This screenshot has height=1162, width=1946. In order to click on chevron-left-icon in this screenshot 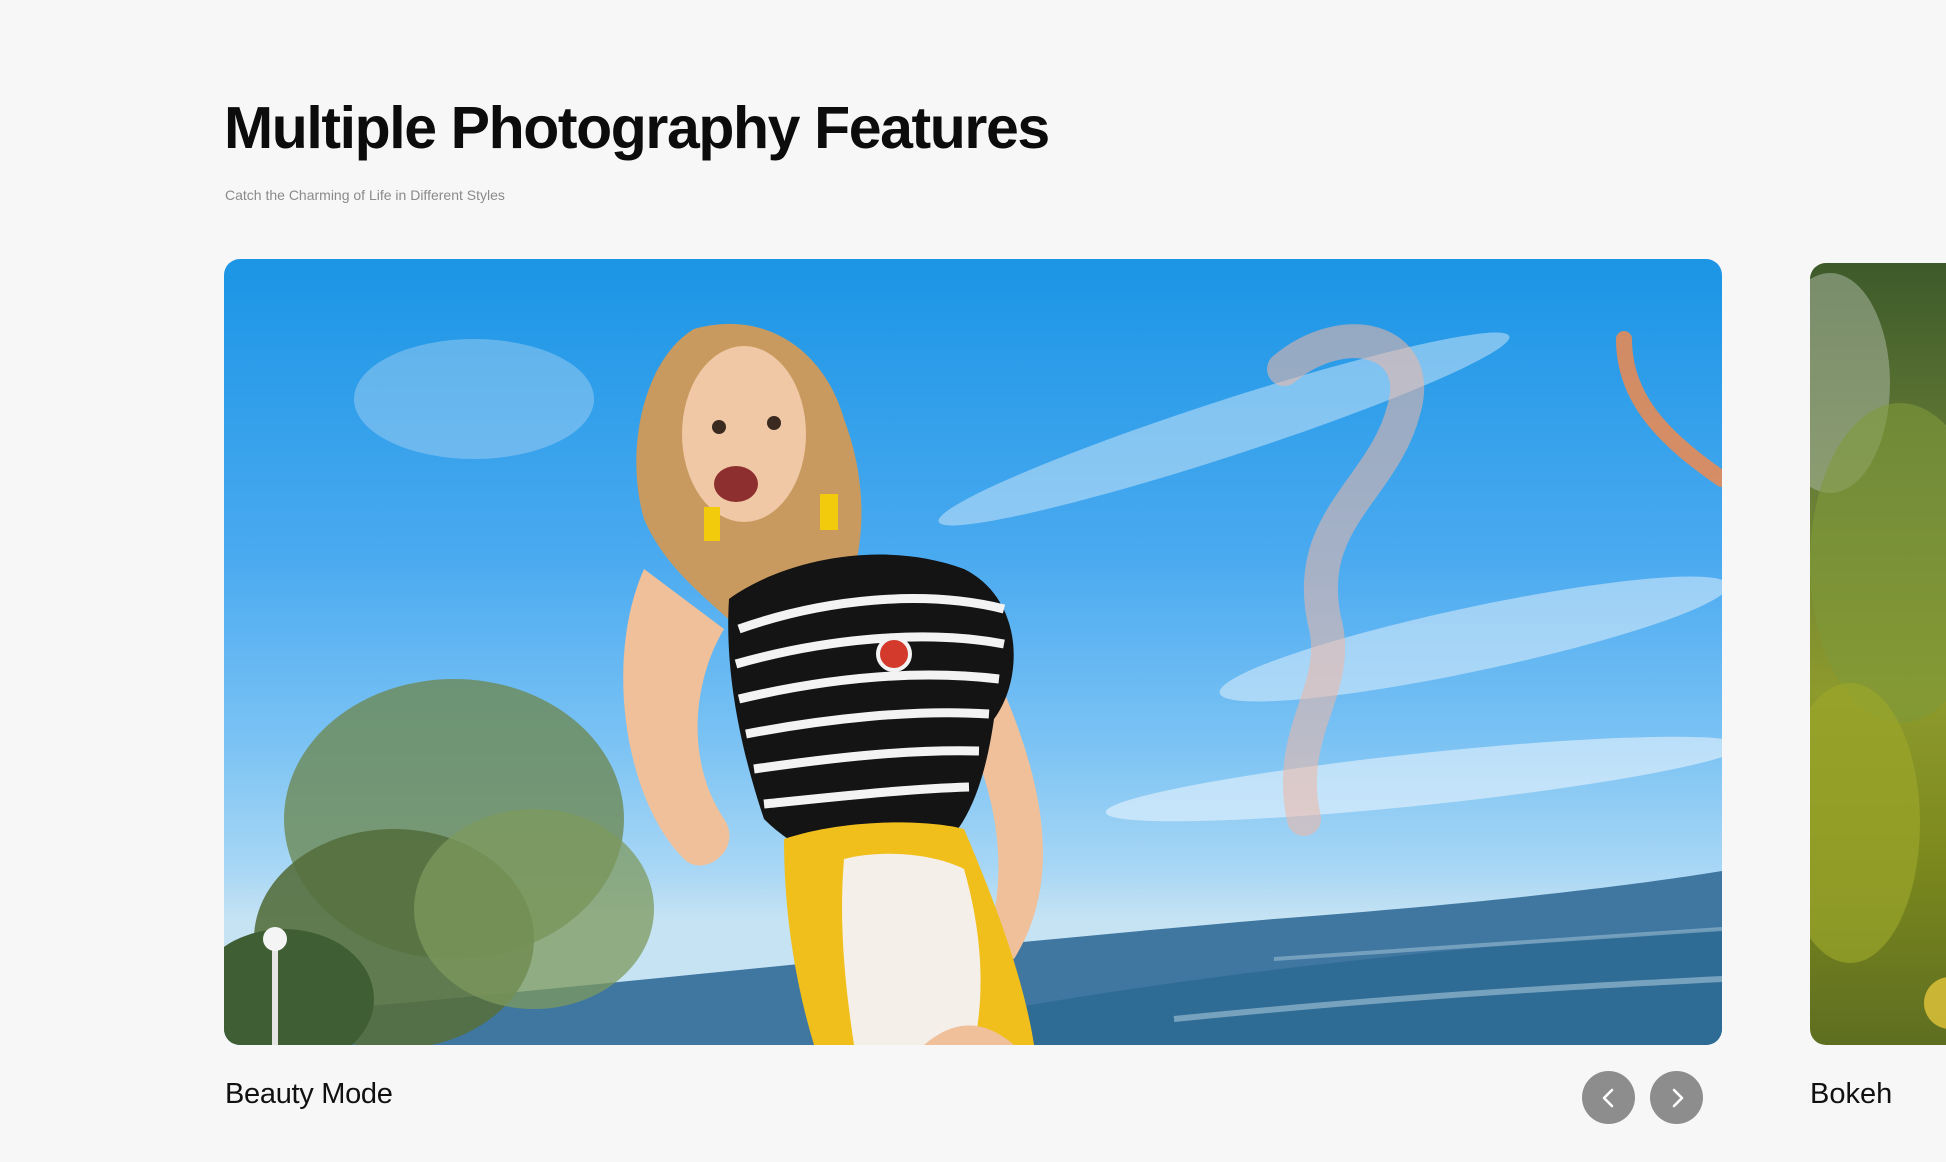, I will do `click(1607, 1097)`.